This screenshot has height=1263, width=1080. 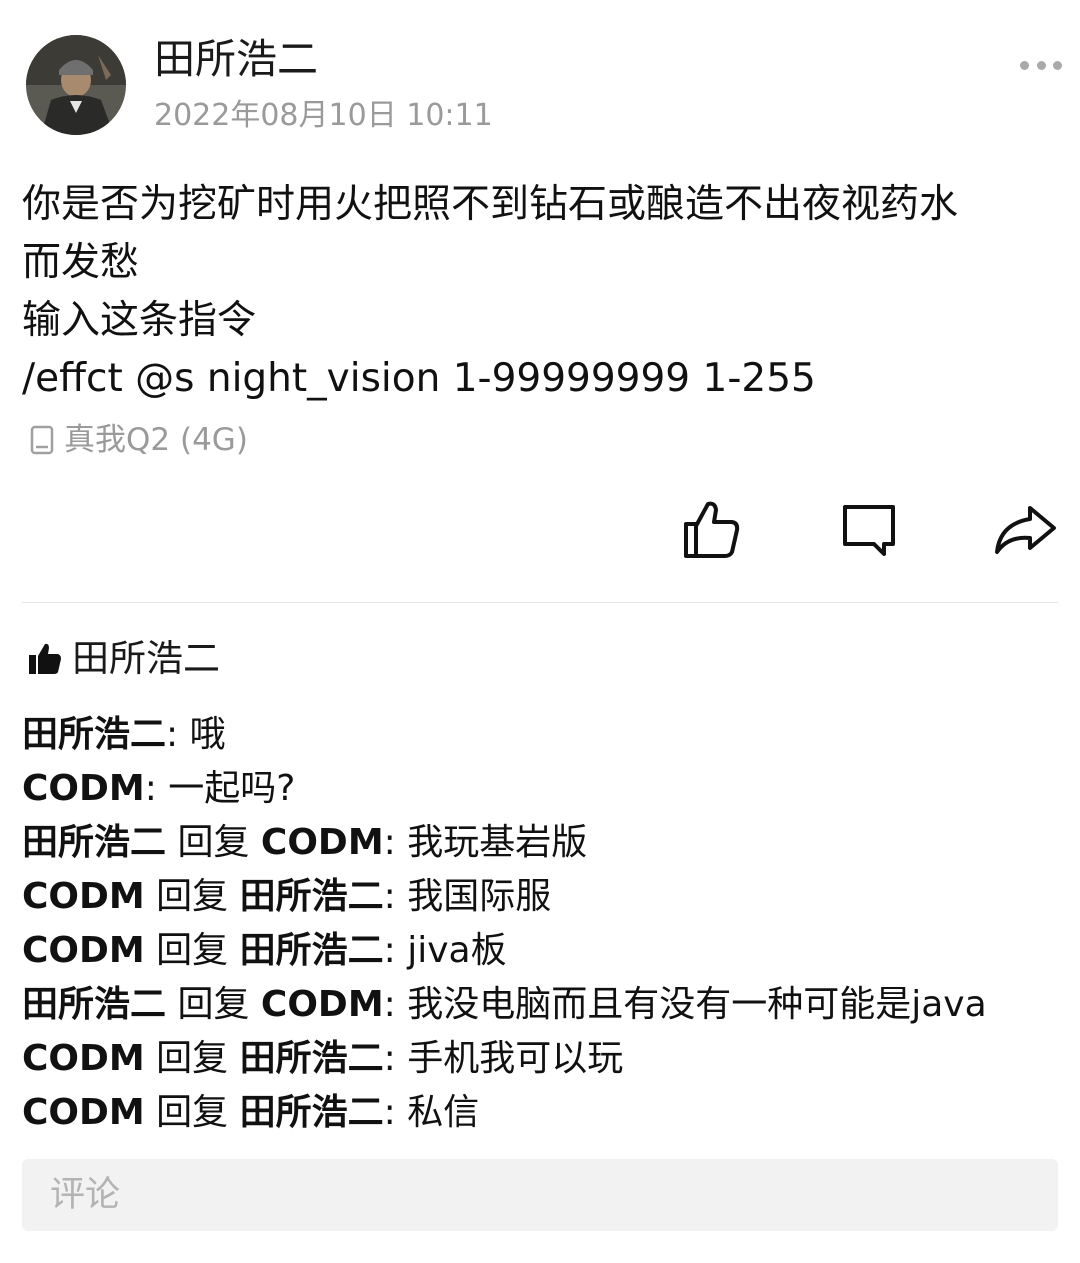 I want to click on comment-item: 田所浩二: 哦, so click(x=542, y=735).